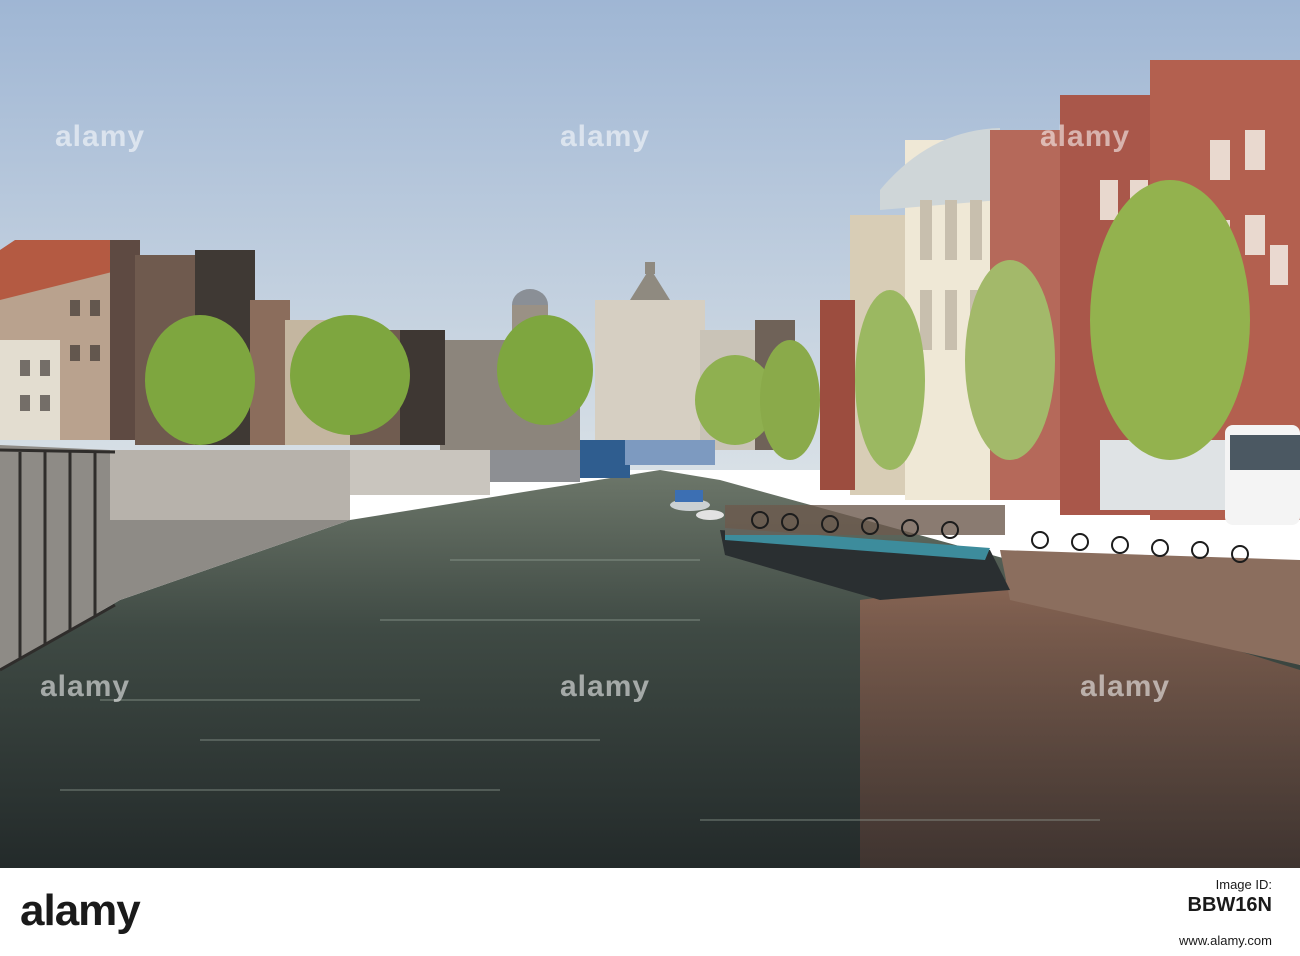  What do you see at coordinates (1243, 884) in the screenshot?
I see `image-id-label: Image ID:` at bounding box center [1243, 884].